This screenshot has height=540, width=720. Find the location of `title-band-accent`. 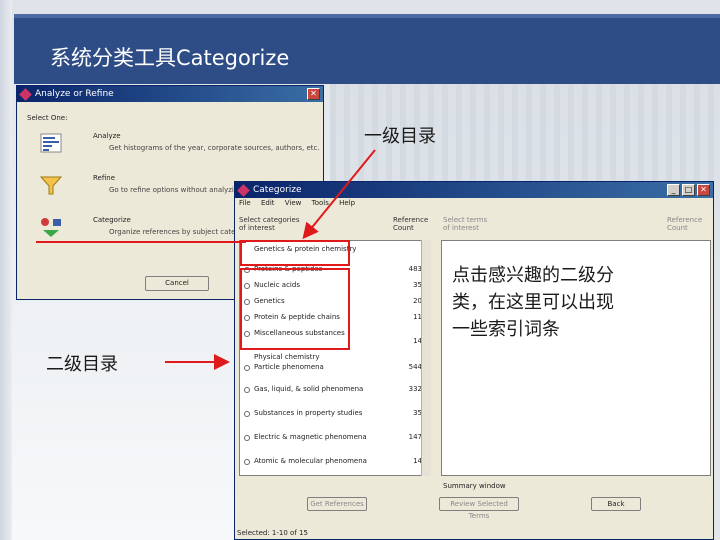

title-band-accent is located at coordinates (367, 16).